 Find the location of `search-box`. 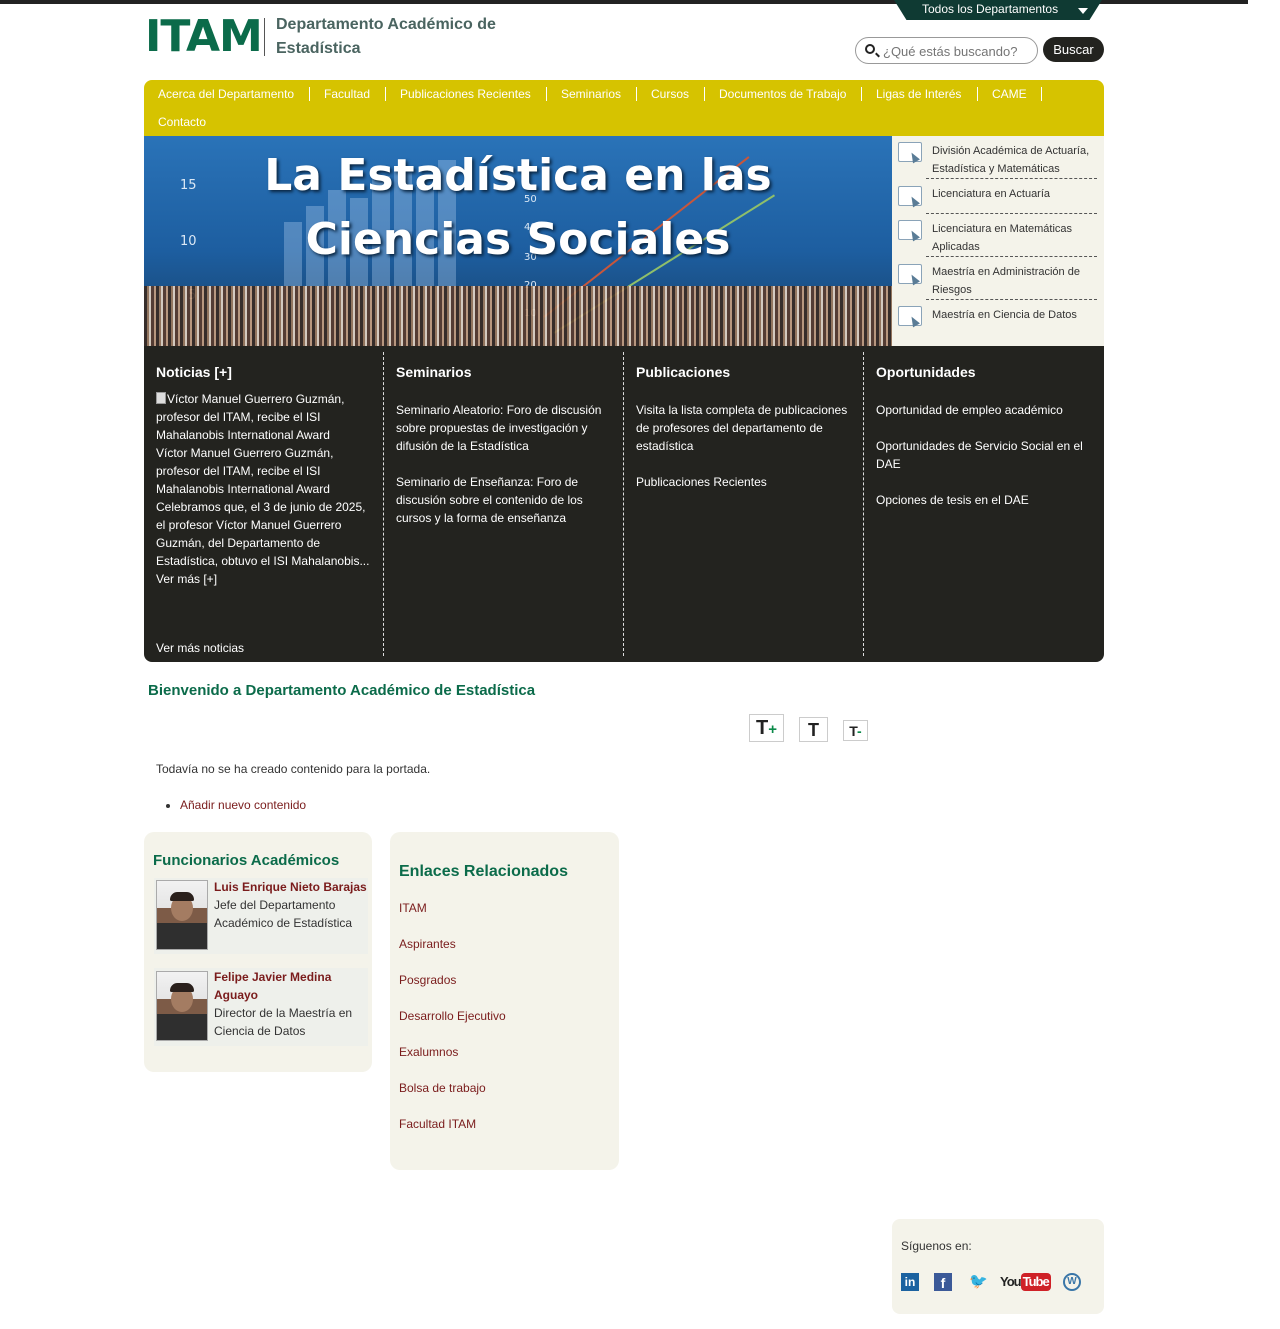

search-box is located at coordinates (946, 50).